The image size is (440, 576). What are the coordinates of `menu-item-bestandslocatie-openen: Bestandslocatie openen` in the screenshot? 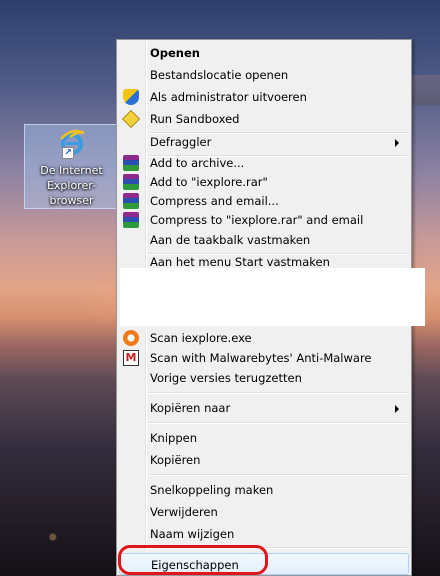 It's located at (264, 75).